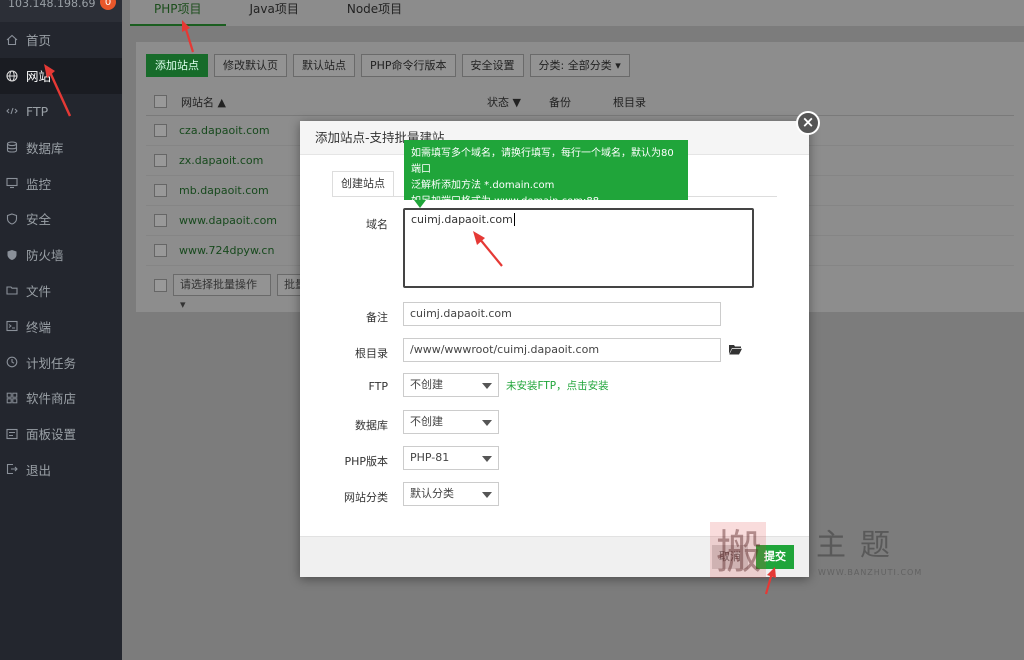 The width and height of the screenshot is (1024, 660). What do you see at coordinates (39, 184) in the screenshot?
I see `sidebar-item-label: 监控` at bounding box center [39, 184].